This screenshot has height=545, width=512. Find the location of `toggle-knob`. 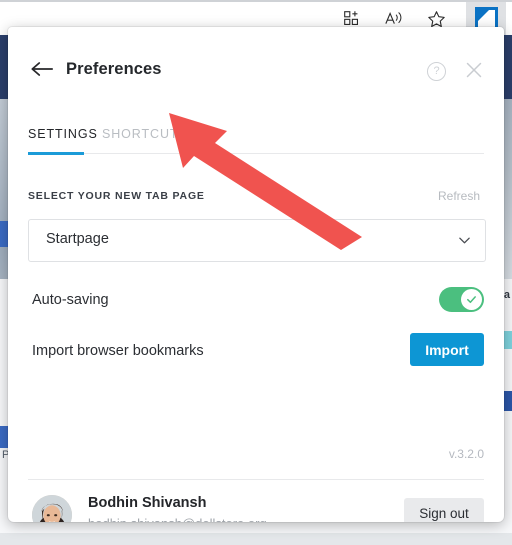

toggle-knob is located at coordinates (471, 299).